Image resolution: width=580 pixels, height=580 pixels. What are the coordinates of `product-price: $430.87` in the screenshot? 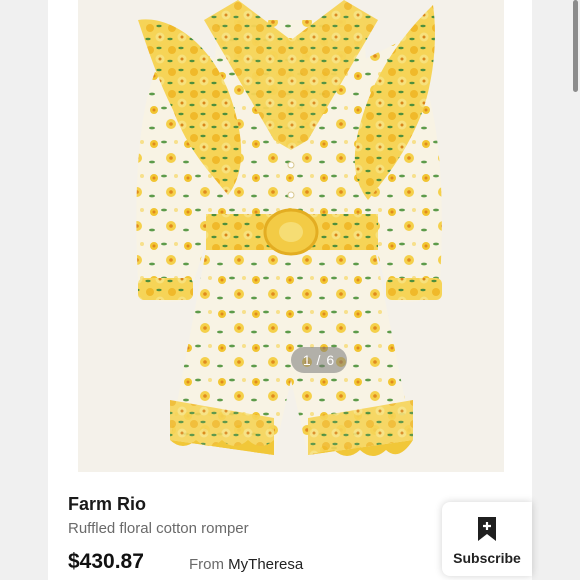 It's located at (106, 561).